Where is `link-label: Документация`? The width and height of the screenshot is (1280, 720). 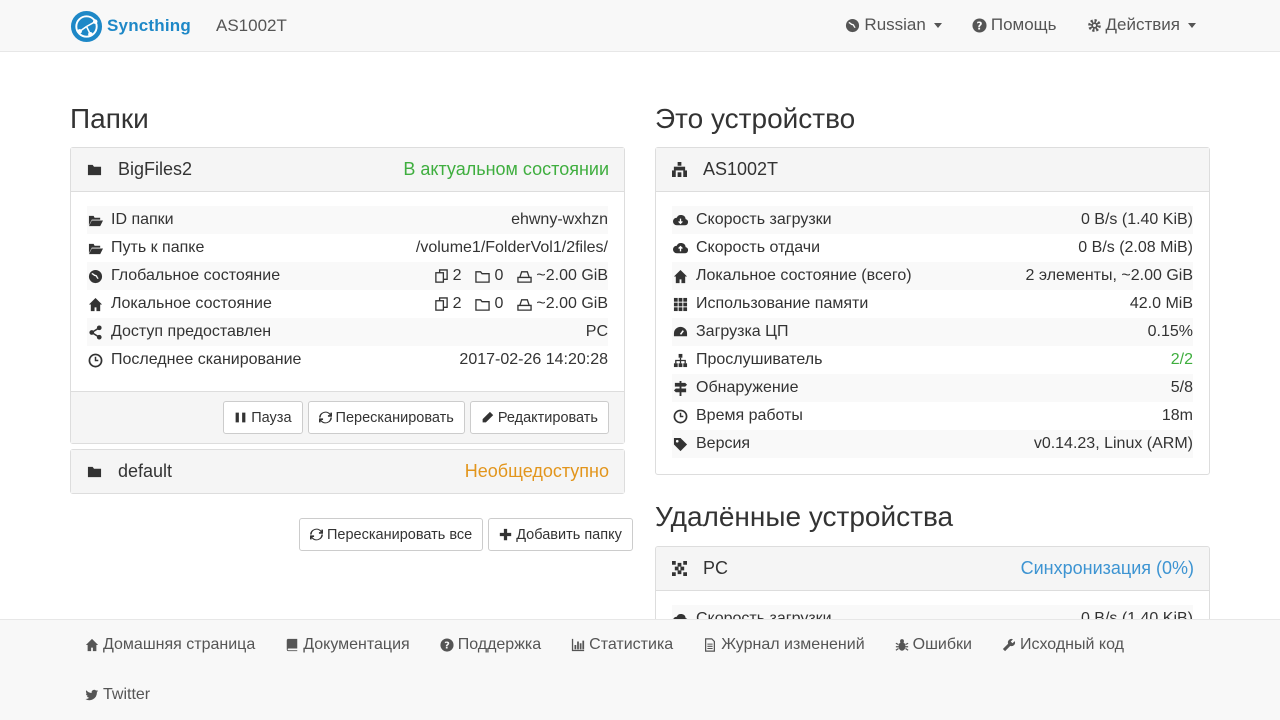
link-label: Документация is located at coordinates (356, 644).